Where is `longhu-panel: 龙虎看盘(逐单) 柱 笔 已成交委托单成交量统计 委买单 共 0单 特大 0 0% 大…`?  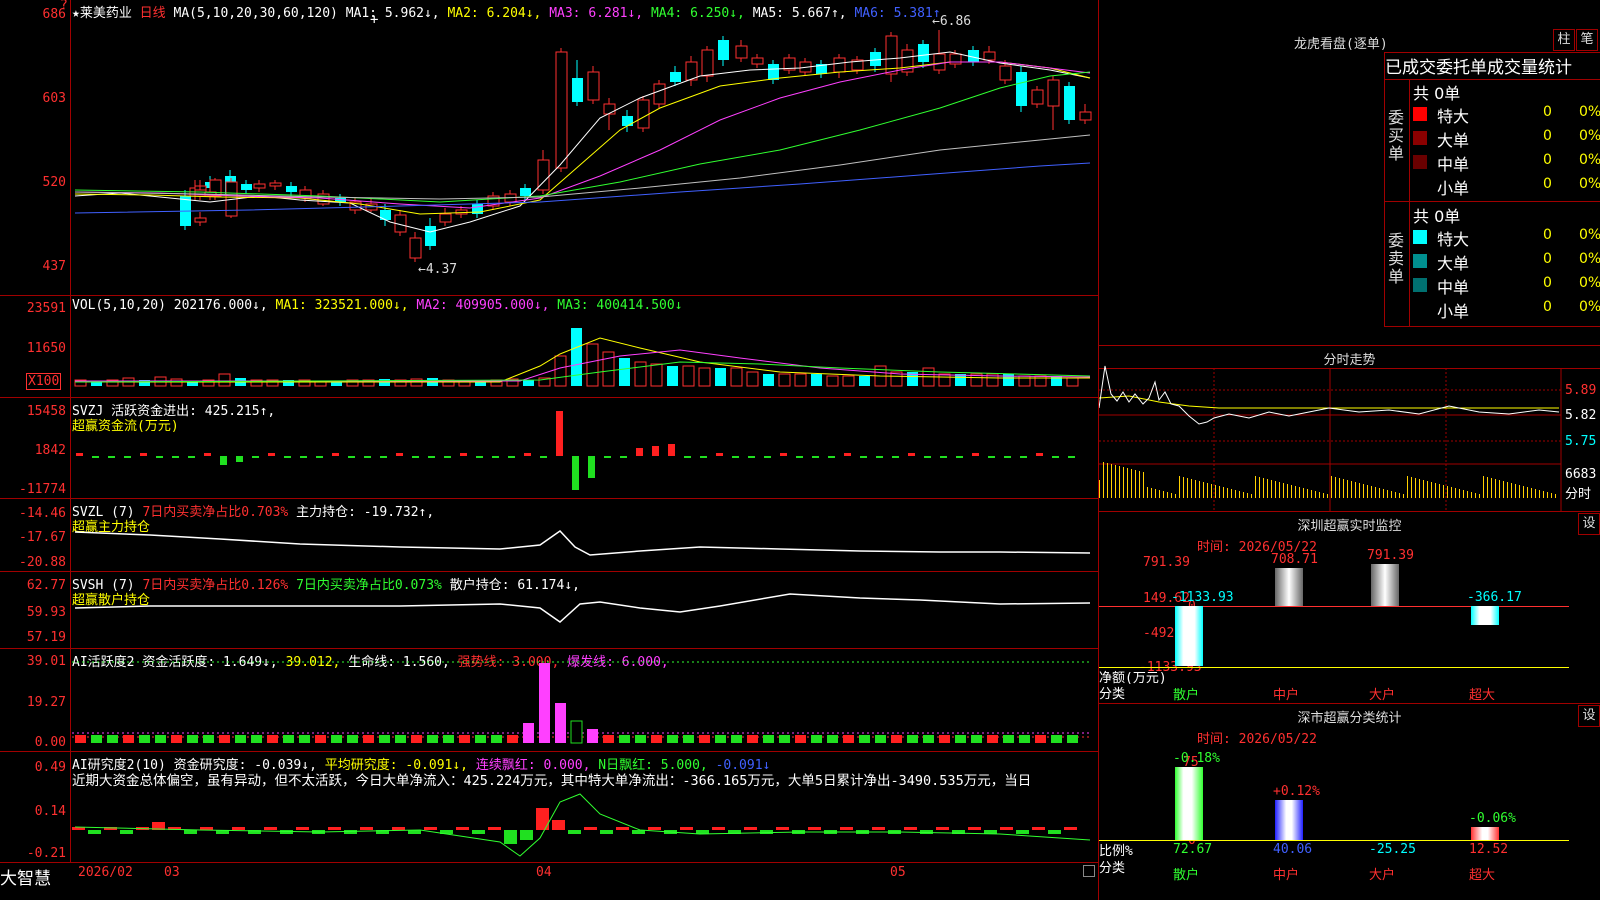
longhu-panel: 龙虎看盘(逐单) 柱 笔 已成交委托单成交量统计 委买单 共 0单 特大 0 0% 大… is located at coordinates (1349, 173).